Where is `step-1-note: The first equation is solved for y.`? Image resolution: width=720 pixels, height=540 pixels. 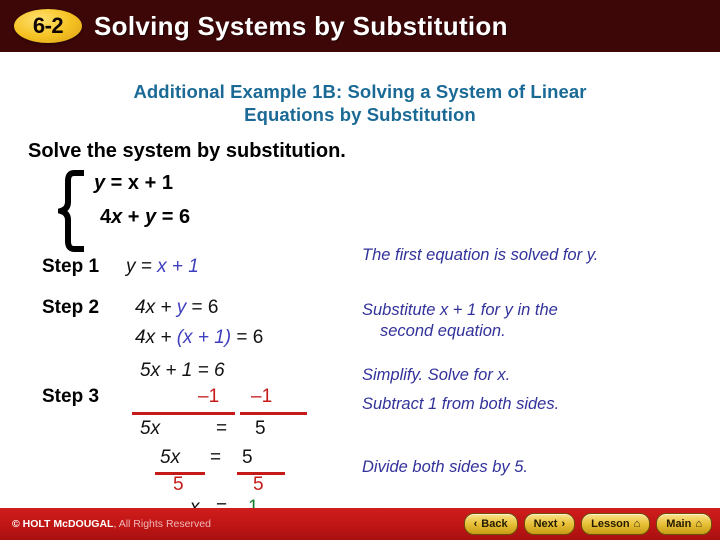
step-1-note: The first equation is solved for y. is located at coordinates (480, 255).